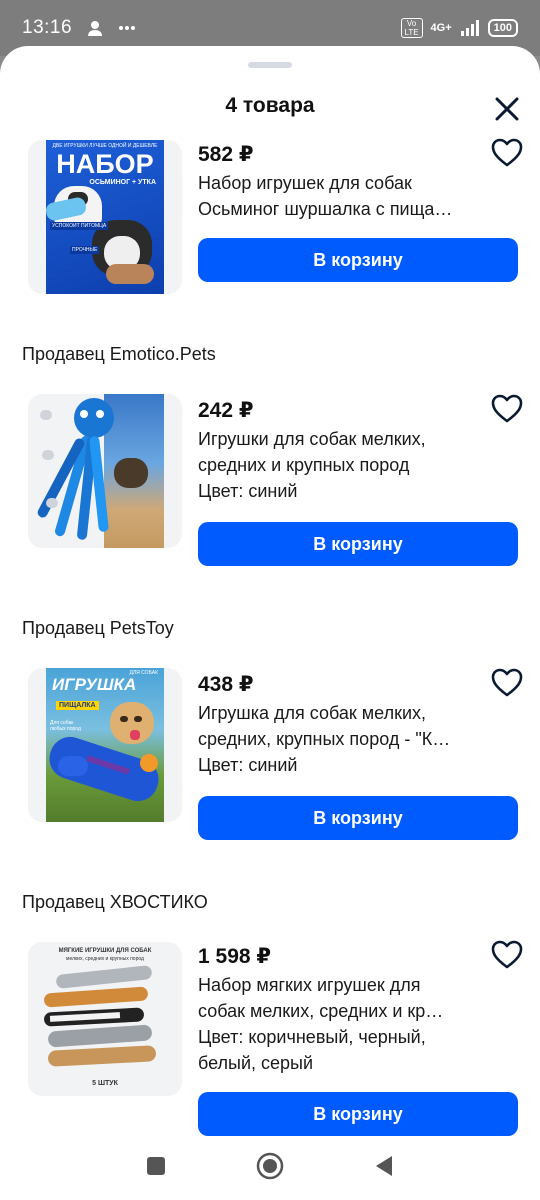 Image resolution: width=540 pixels, height=1200 pixels. Describe the element at coordinates (441, 28) in the screenshot. I see `network-type: 4G+` at that location.